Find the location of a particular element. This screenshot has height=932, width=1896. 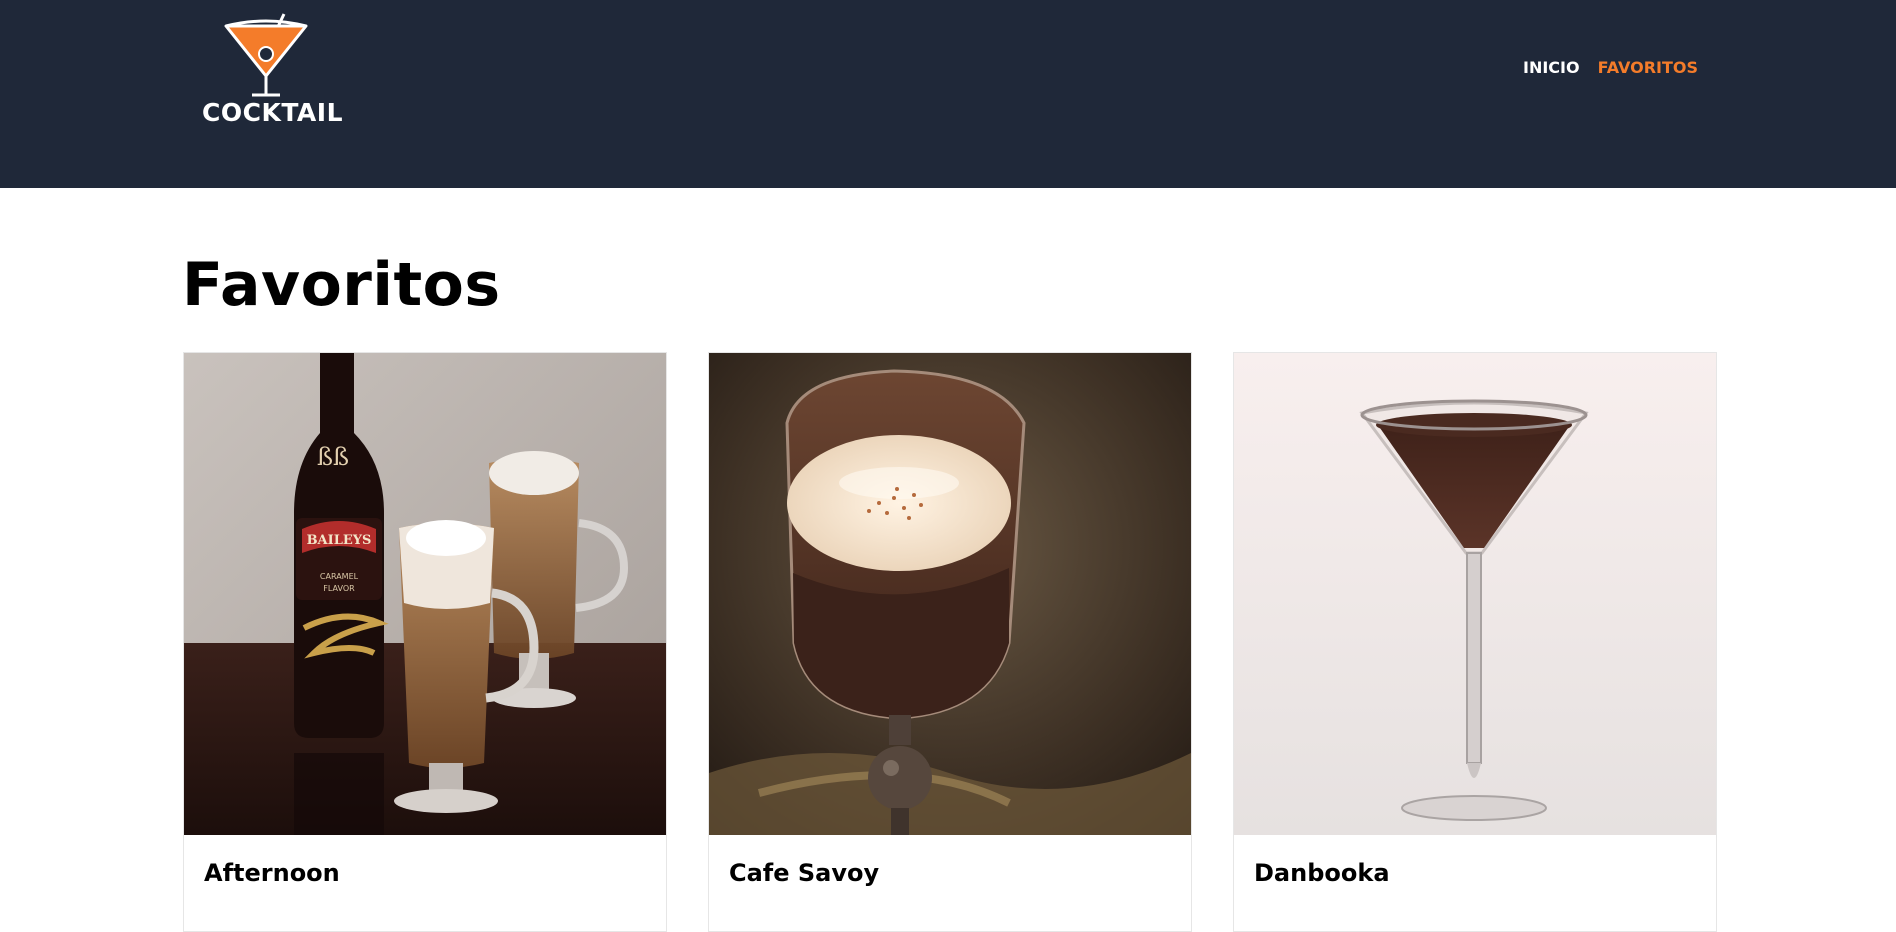

logo-link: COCKTAIL is located at coordinates (273, 71).